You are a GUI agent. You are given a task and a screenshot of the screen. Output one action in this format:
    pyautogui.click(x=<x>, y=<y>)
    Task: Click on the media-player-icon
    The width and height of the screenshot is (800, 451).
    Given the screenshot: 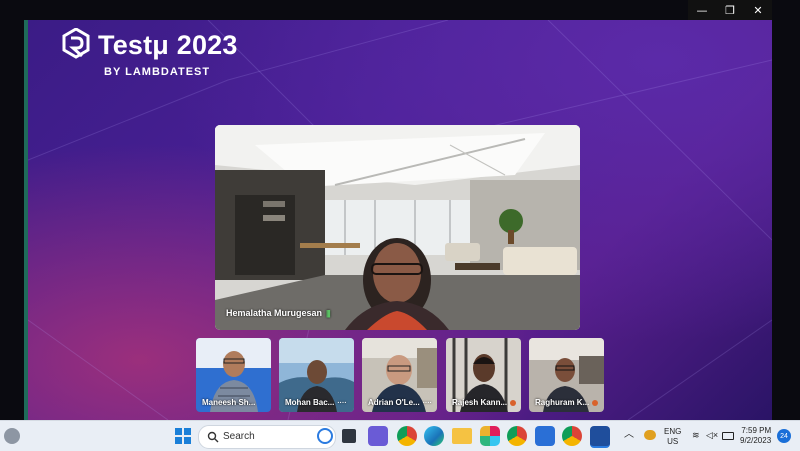 What is the action you would take?
    pyautogui.click(x=600, y=437)
    